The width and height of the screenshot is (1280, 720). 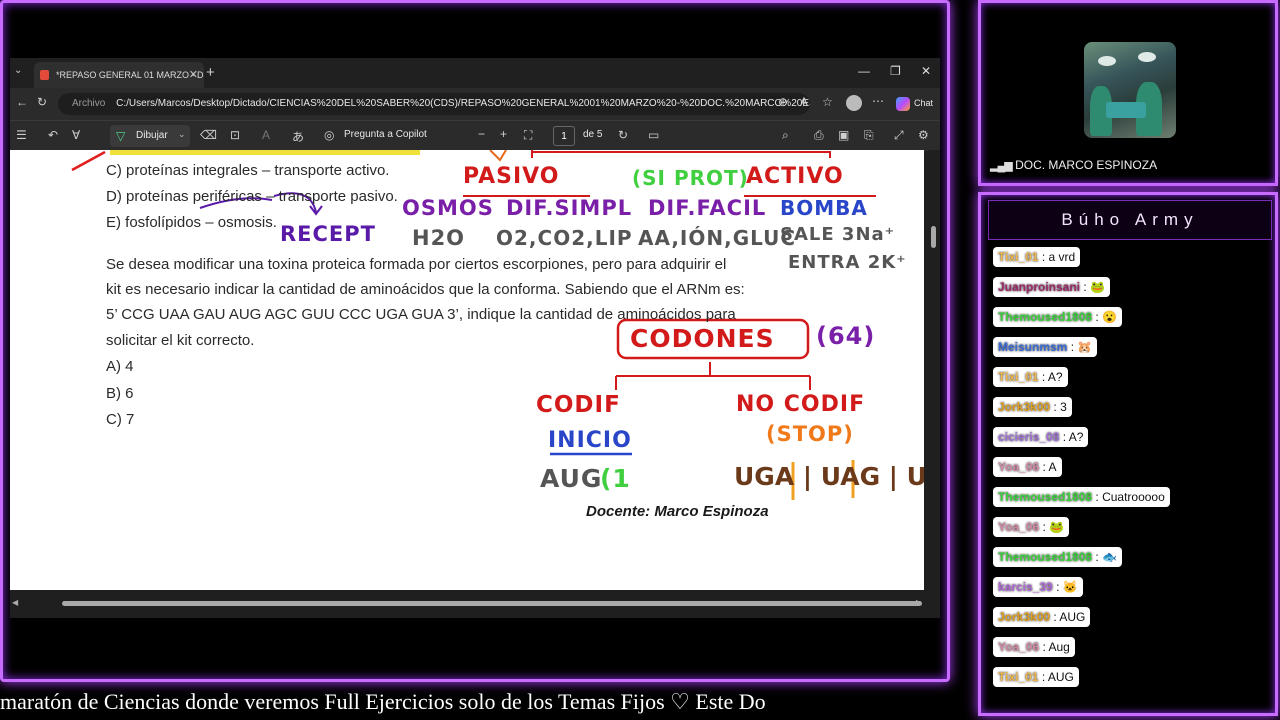 I want to click on ink-pasivo: PASIVO, so click(x=511, y=176).